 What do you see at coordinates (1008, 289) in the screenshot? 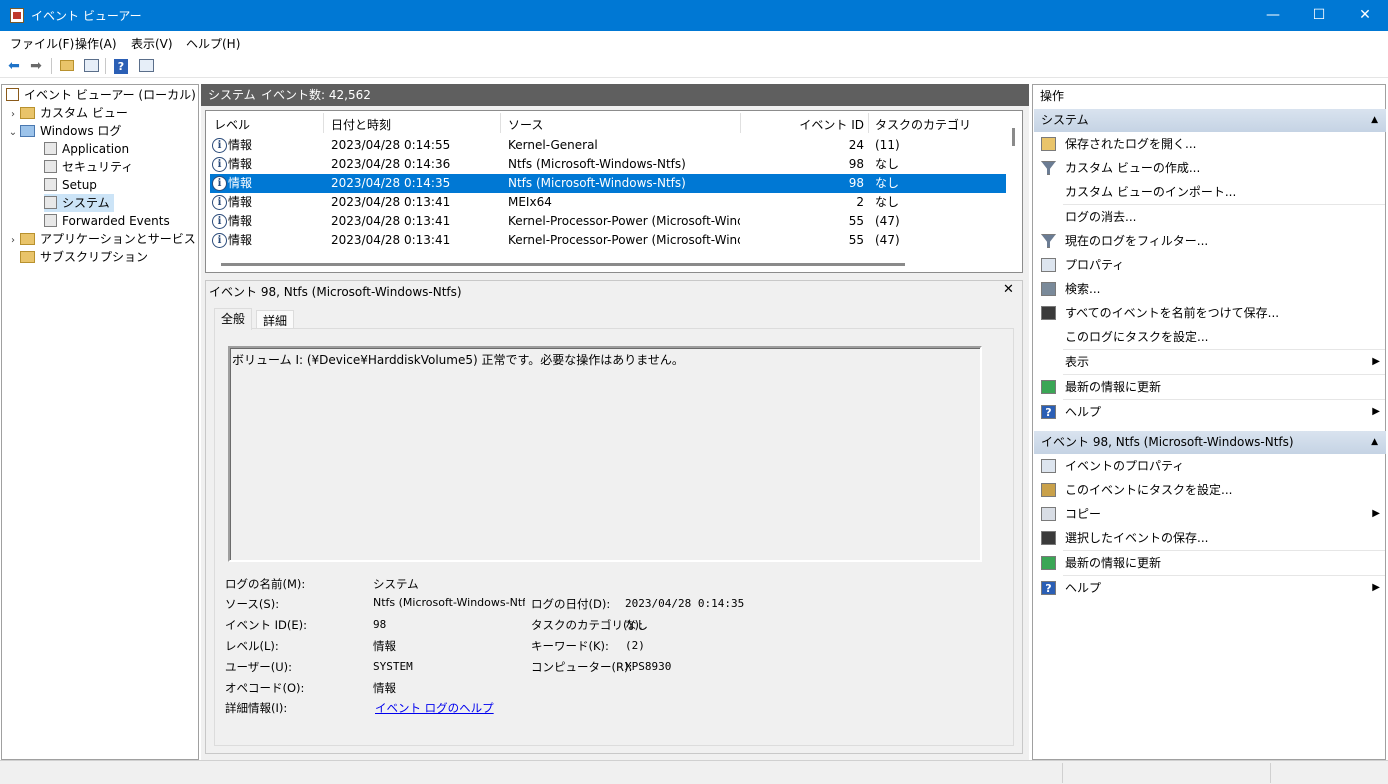
I see `close-icon: ✕` at bounding box center [1008, 289].